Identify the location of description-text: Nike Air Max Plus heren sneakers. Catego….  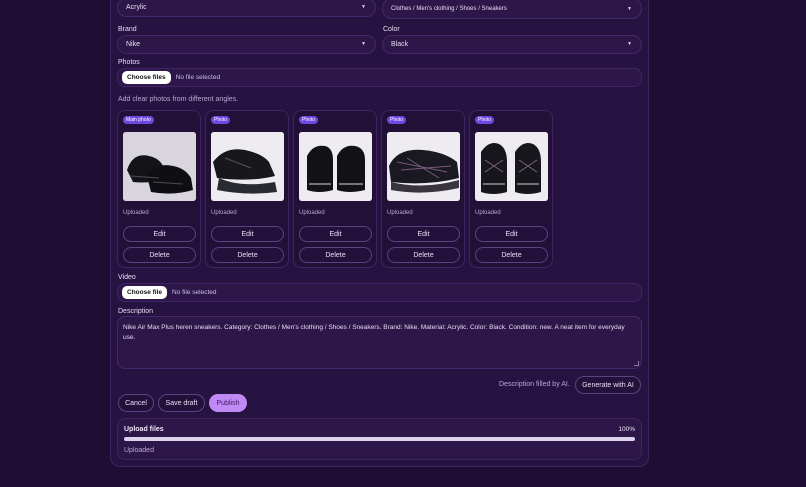
(374, 332).